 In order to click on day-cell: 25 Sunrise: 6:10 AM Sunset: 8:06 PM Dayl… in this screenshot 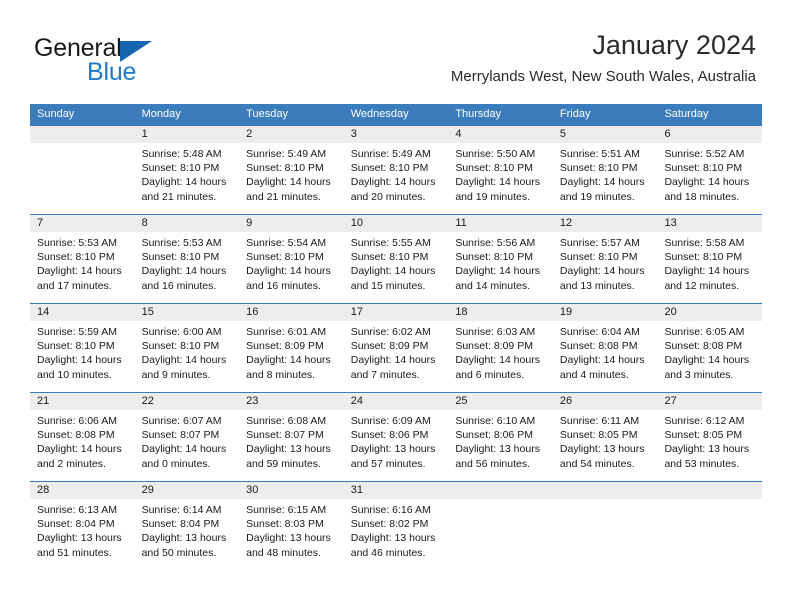, I will do `click(500, 437)`.